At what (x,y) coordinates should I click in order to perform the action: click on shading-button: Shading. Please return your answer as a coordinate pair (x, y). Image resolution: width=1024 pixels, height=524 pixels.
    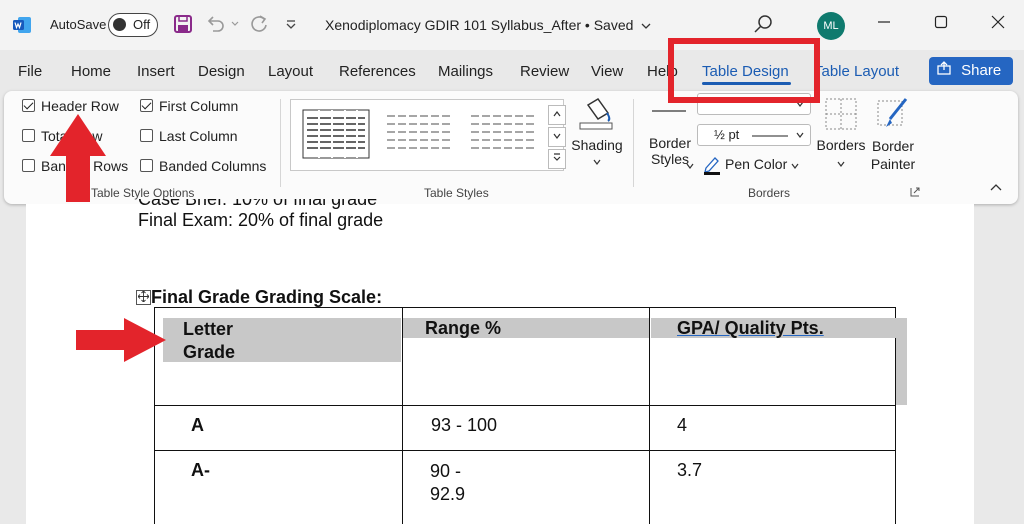
    Looking at the image, I should click on (597, 132).